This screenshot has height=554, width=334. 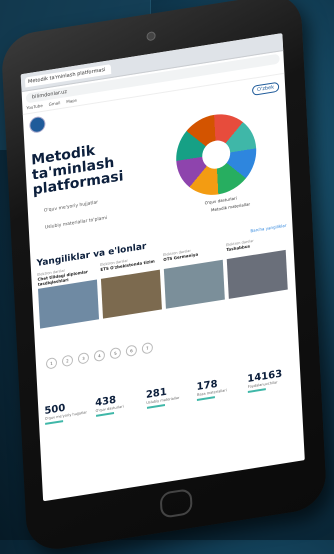 I want to click on site-logo, so click(x=37, y=124).